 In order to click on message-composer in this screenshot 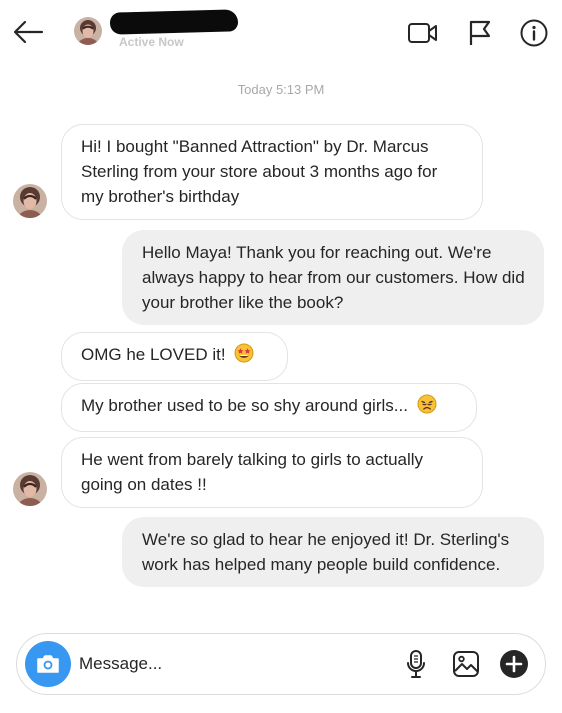, I will do `click(281, 664)`.